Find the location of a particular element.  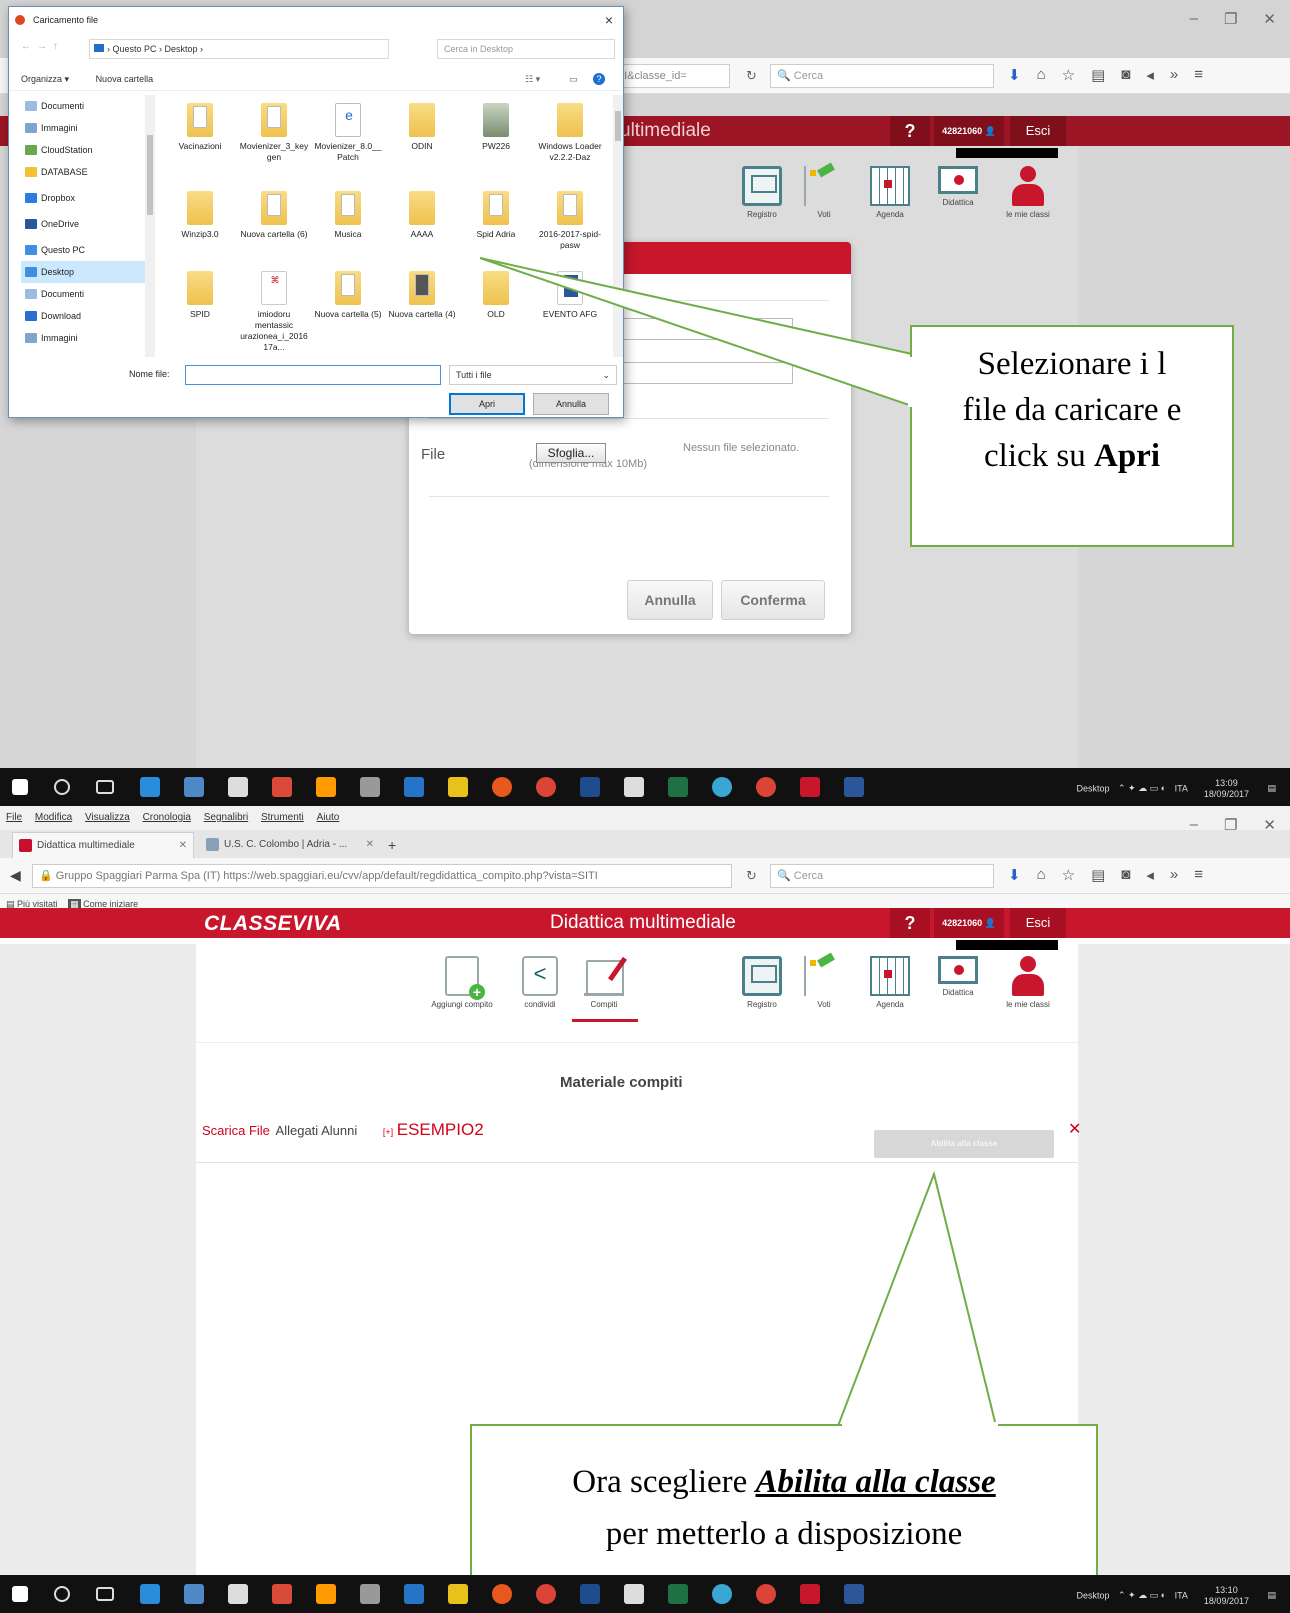

callout-line: per metterlo a disposizione is located at coordinates (784, 1534).